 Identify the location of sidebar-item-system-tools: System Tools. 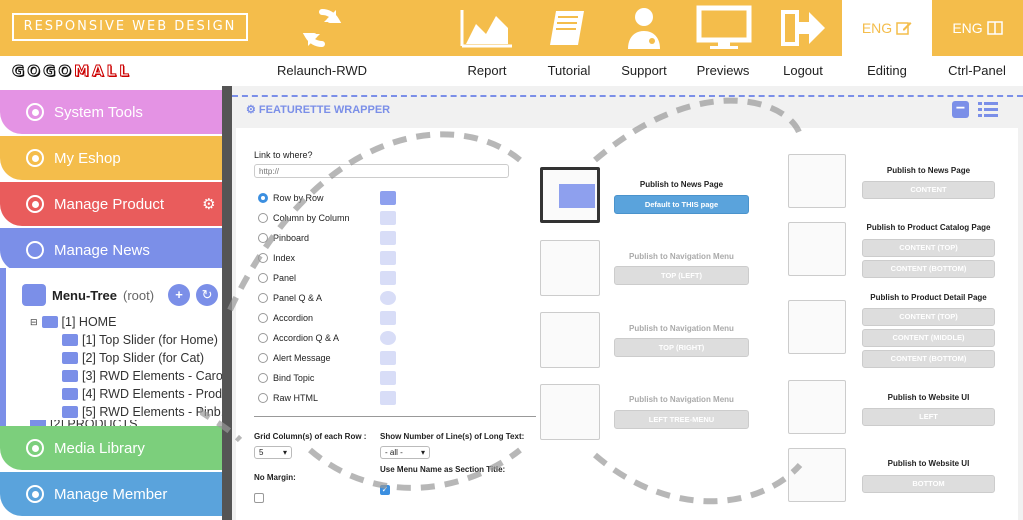
(111, 112).